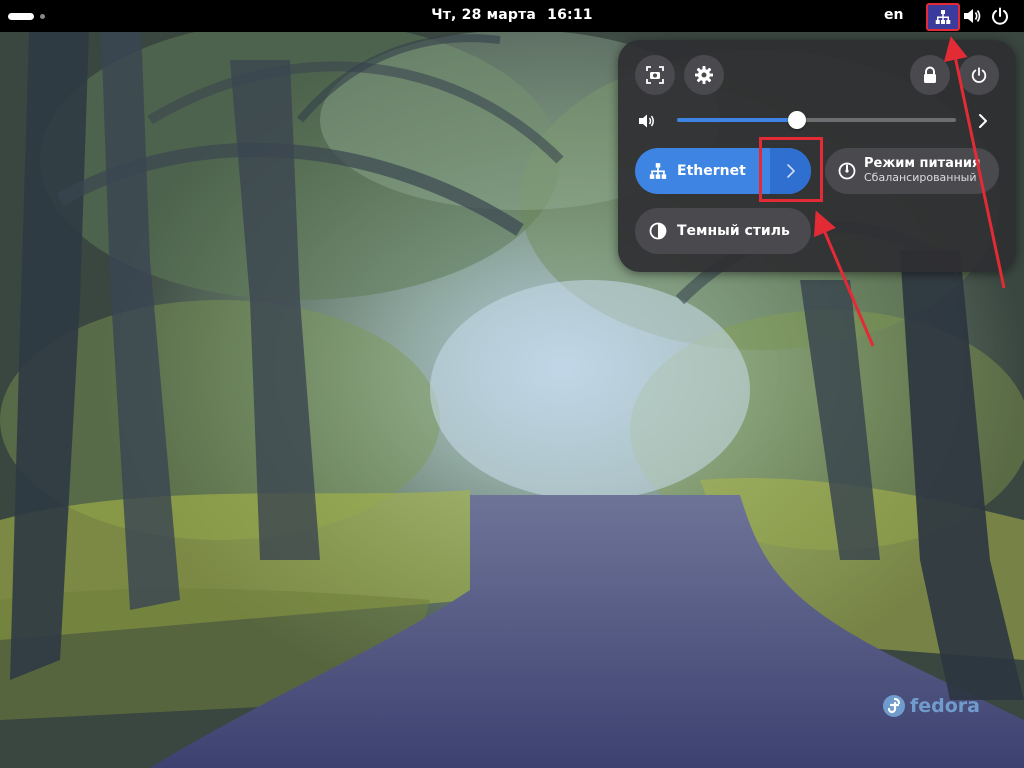 This screenshot has width=1024, height=768. I want to click on clock-date: Чт, 28 марта, so click(484, 15).